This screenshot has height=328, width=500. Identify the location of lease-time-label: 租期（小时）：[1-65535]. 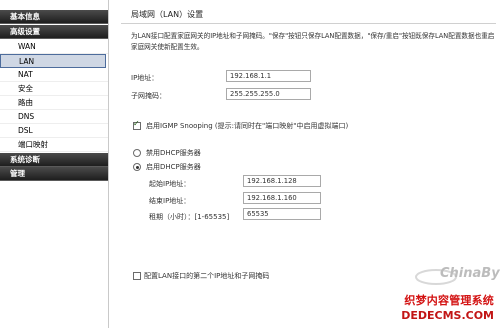
(189, 217).